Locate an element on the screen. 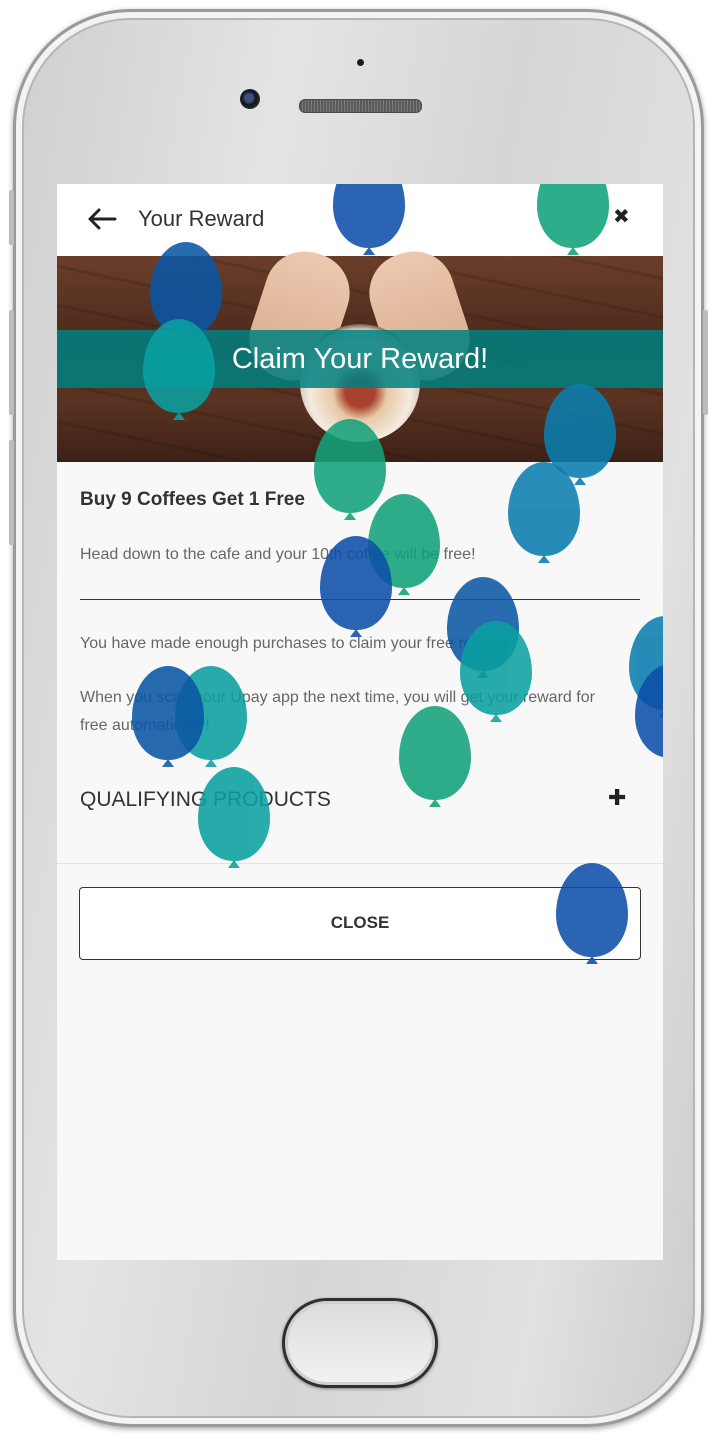 Image resolution: width=717 pixels, height=1435 pixels. reward-heading: Buy 9 Coffees Get 1 Free is located at coordinates (192, 499).